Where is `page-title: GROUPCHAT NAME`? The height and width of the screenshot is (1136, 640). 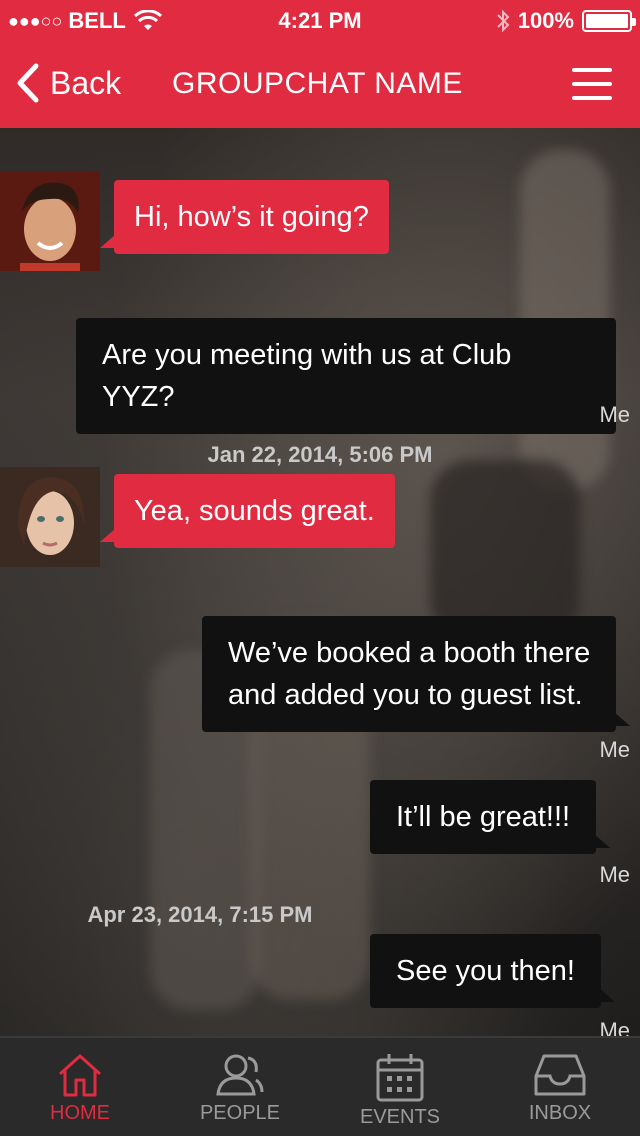 page-title: GROUPCHAT NAME is located at coordinates (317, 83).